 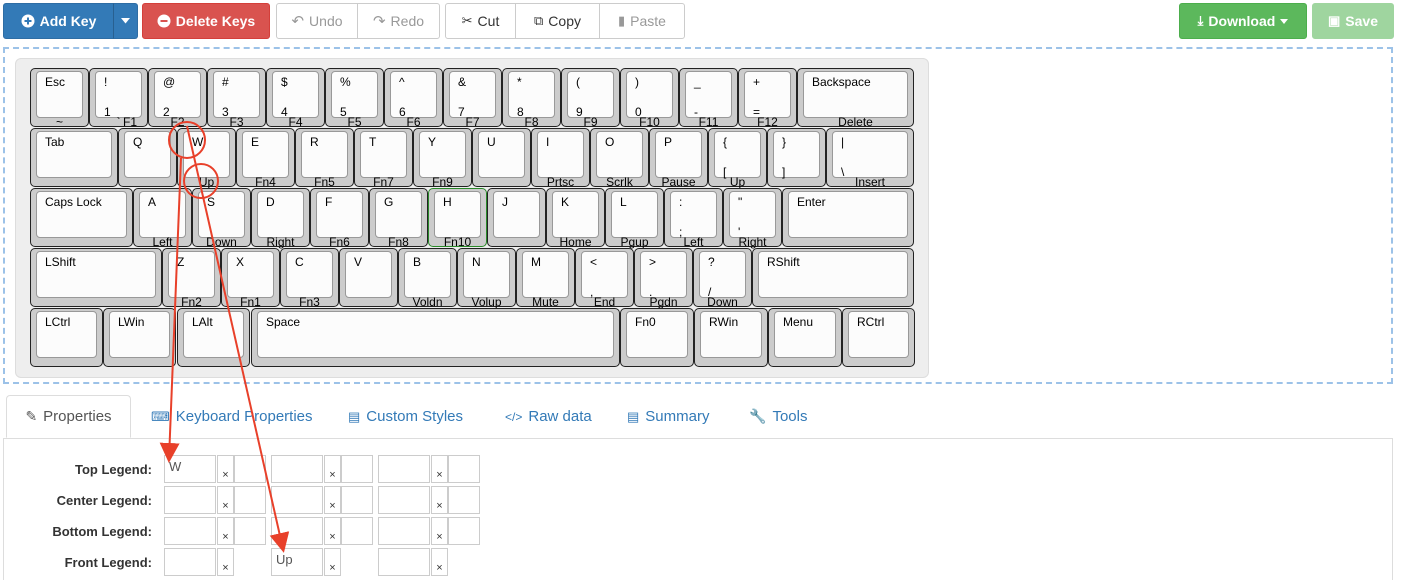 I want to click on key: LAlt, so click(x=213, y=337).